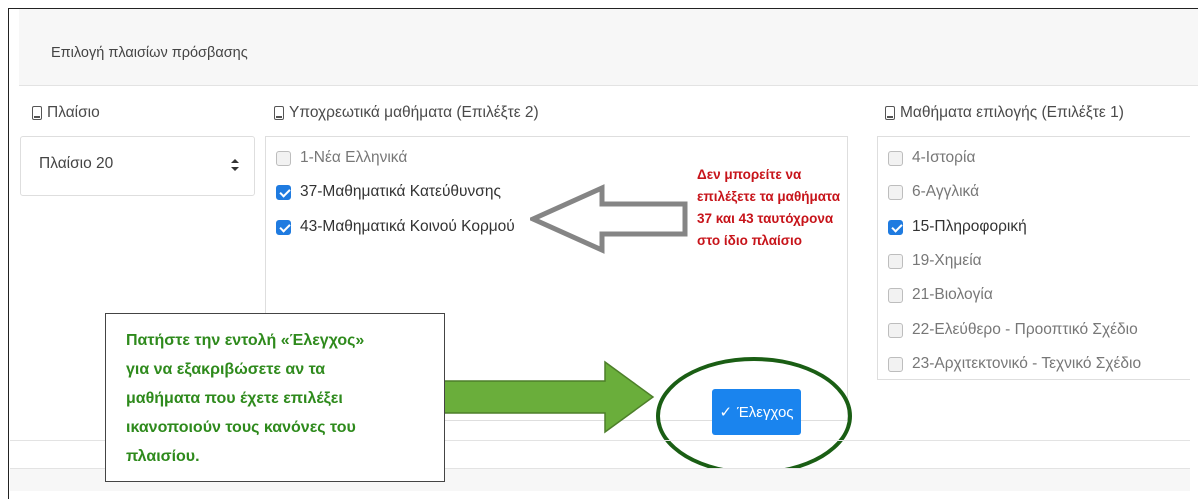  Describe the element at coordinates (750, 240) in the screenshot. I see `warning-line: στο ίδιο πλαίσιο` at that location.